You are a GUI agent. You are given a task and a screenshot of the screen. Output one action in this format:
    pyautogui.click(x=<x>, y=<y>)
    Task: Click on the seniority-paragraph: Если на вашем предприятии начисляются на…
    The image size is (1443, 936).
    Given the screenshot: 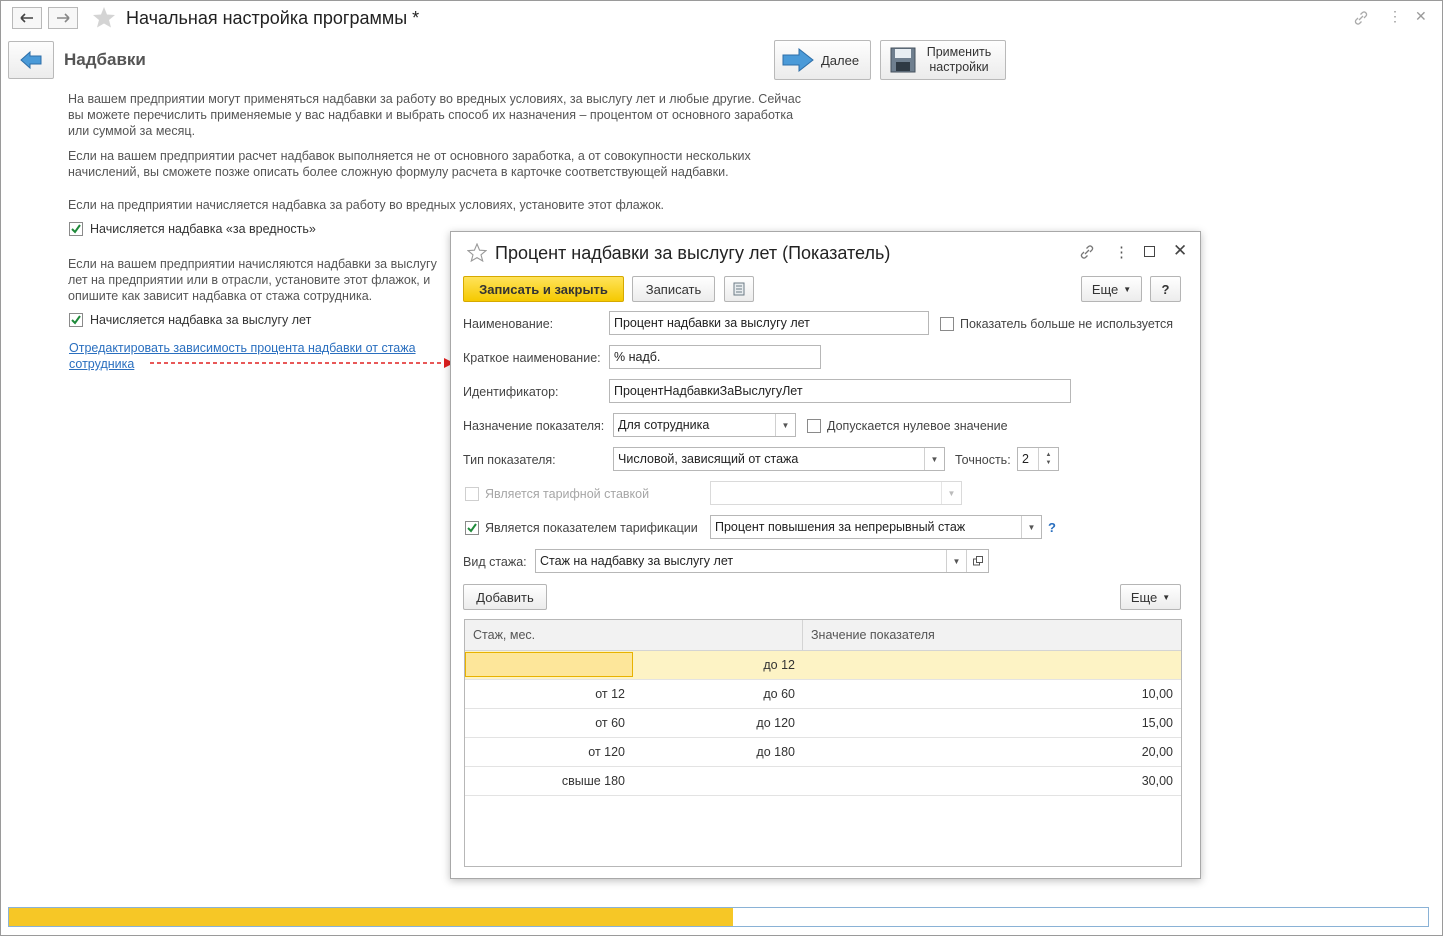 What is the action you would take?
    pyautogui.click(x=252, y=280)
    